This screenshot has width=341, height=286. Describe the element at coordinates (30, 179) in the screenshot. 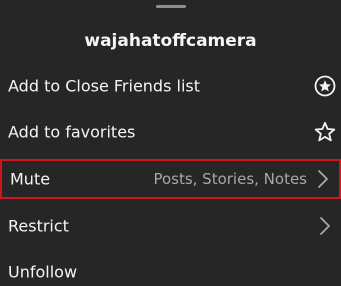

I see `menu-item-label: Mute` at that location.